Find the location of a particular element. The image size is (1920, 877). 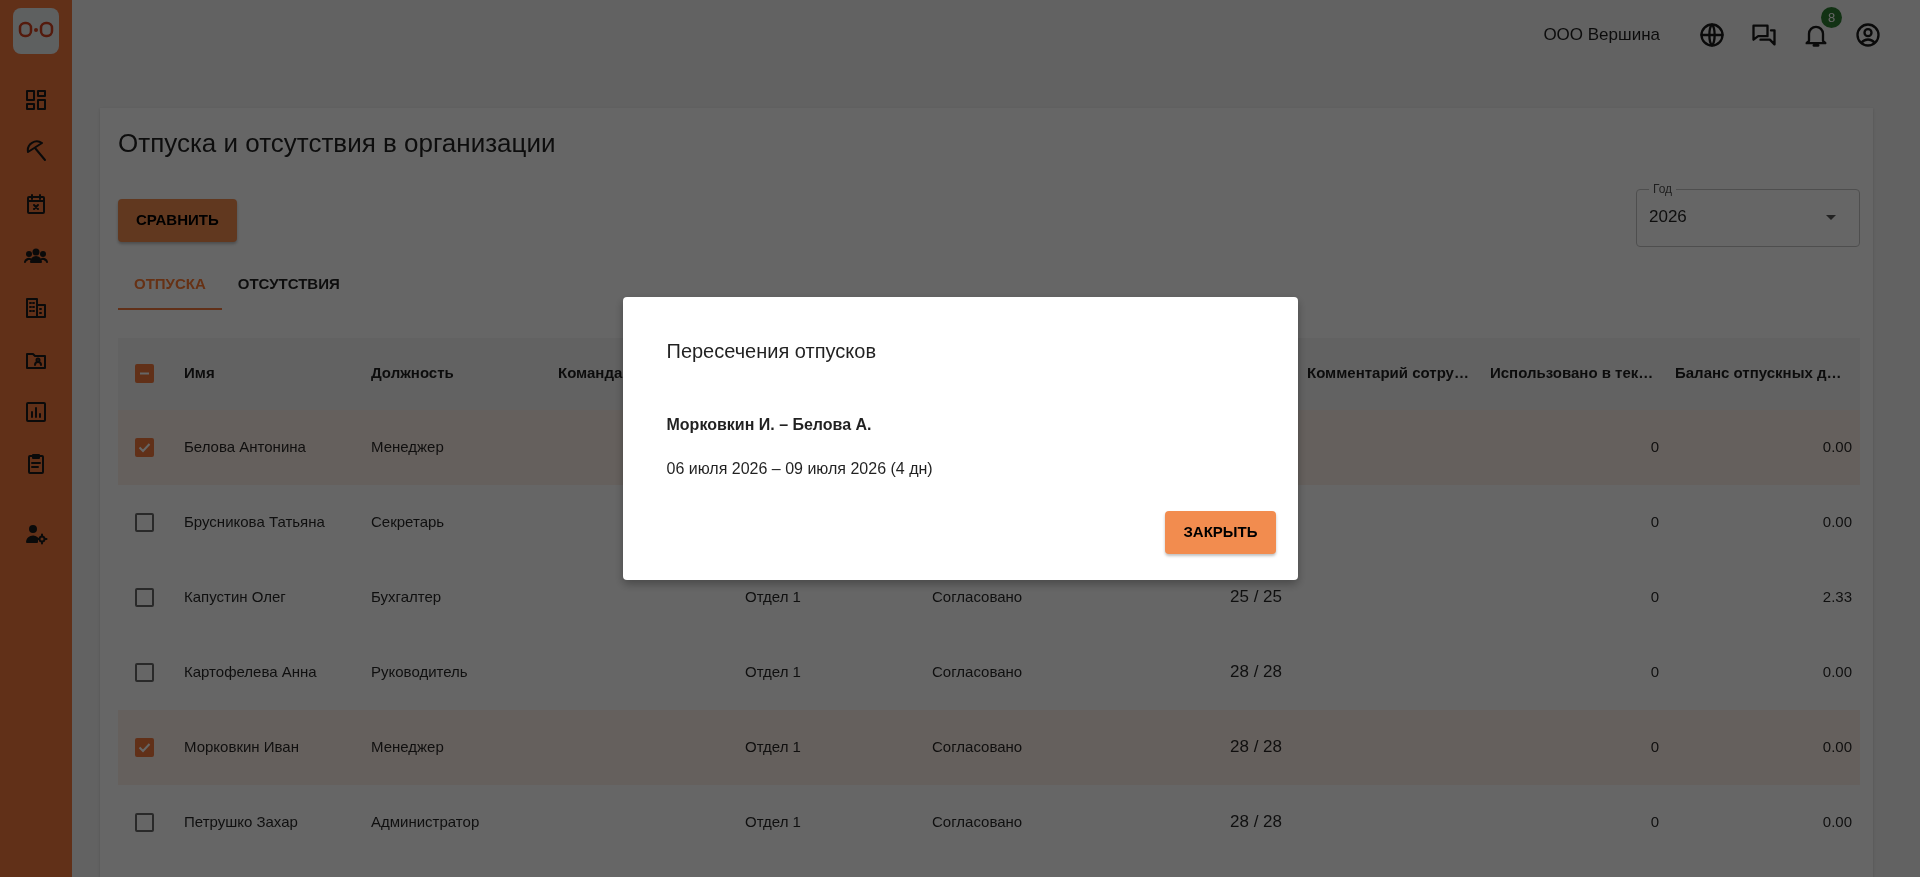

globe-icon is located at coordinates (1712, 35).